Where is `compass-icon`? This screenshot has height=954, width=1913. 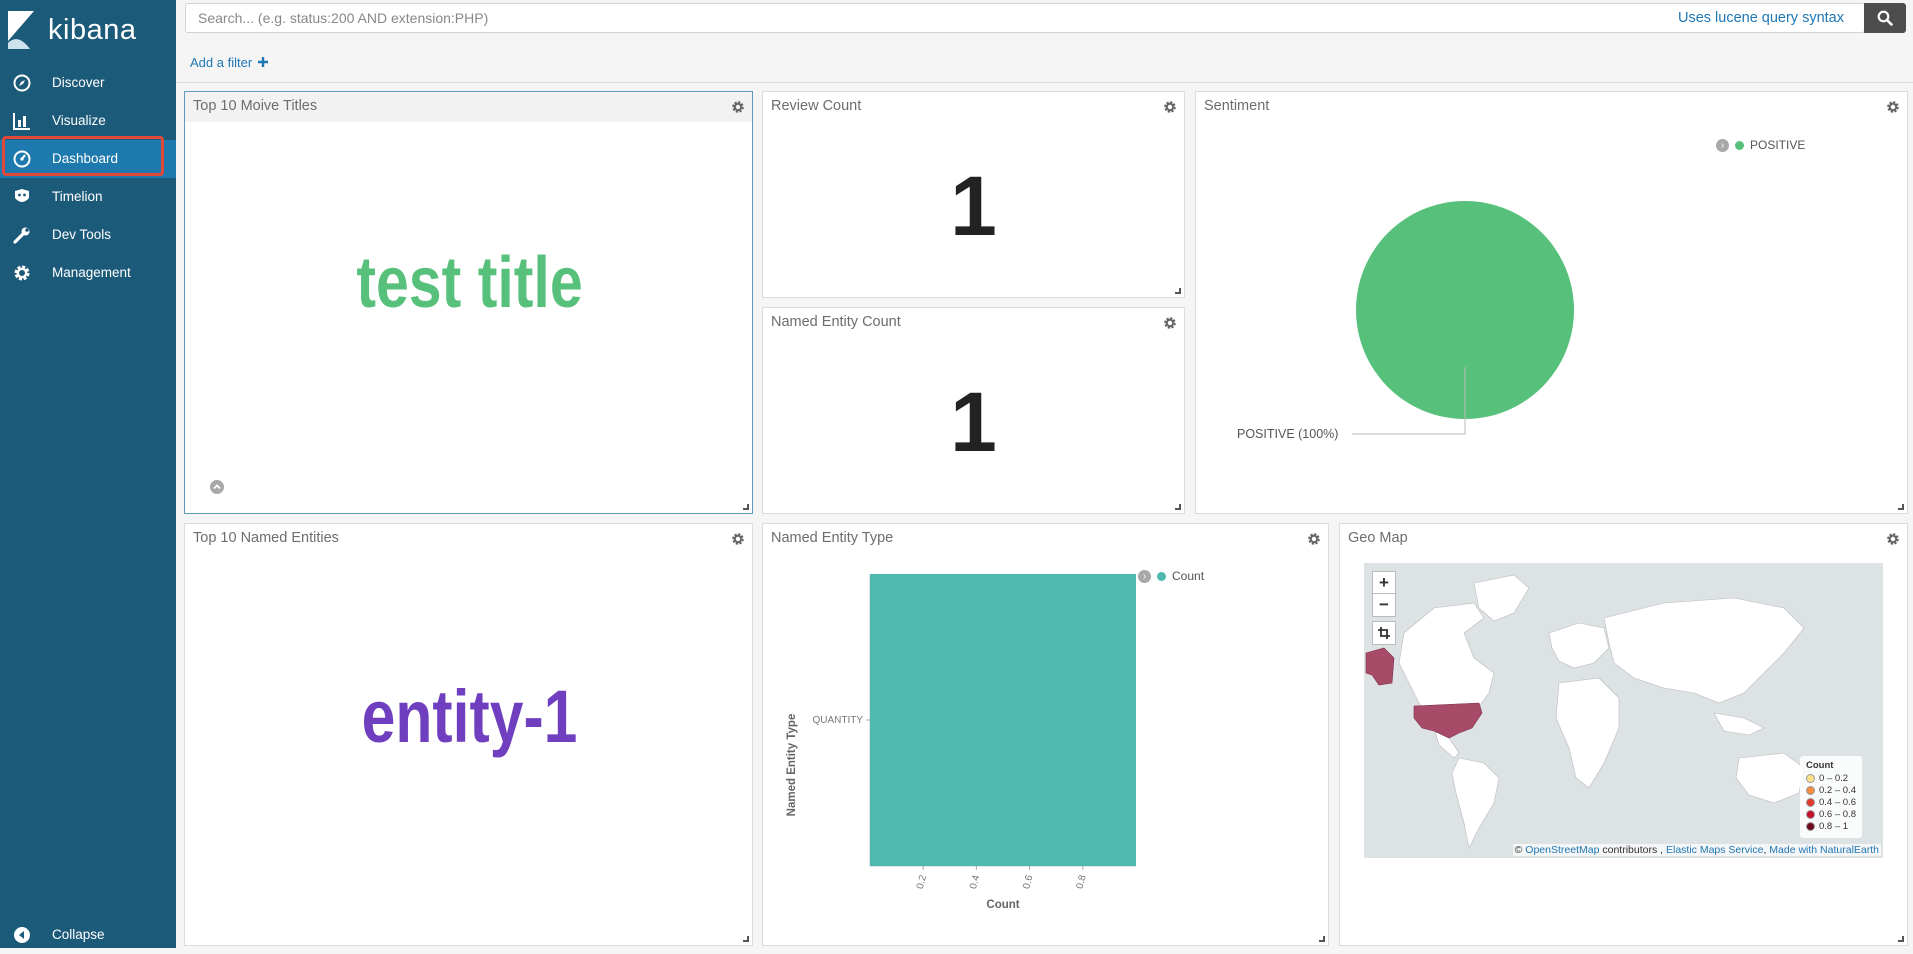
compass-icon is located at coordinates (22, 83).